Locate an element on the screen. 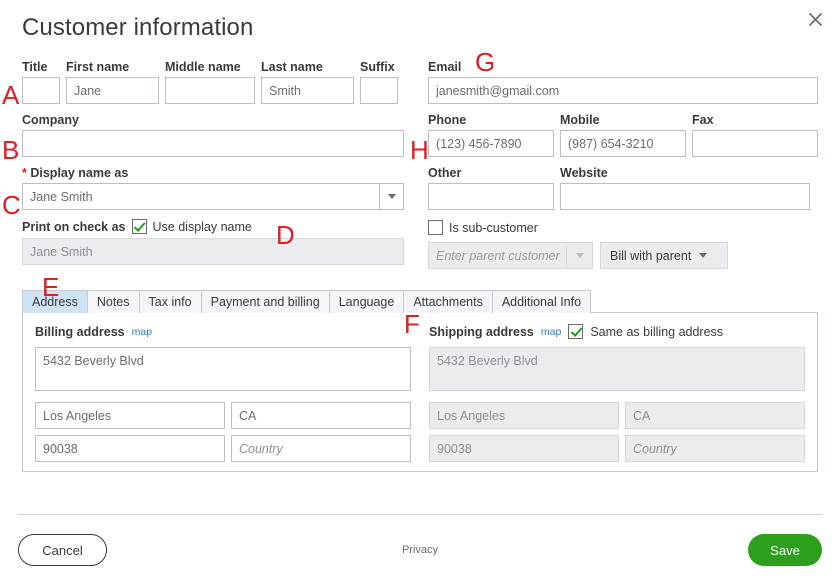 This screenshot has height=580, width=840. tab-attachments: Attachments is located at coordinates (448, 301).